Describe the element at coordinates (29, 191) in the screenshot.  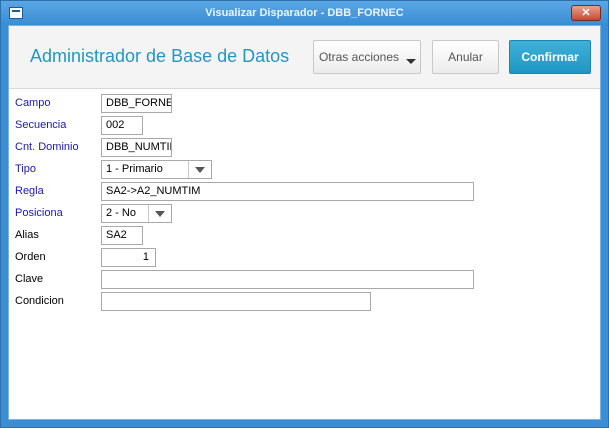
I see `regla-label: Regla` at that location.